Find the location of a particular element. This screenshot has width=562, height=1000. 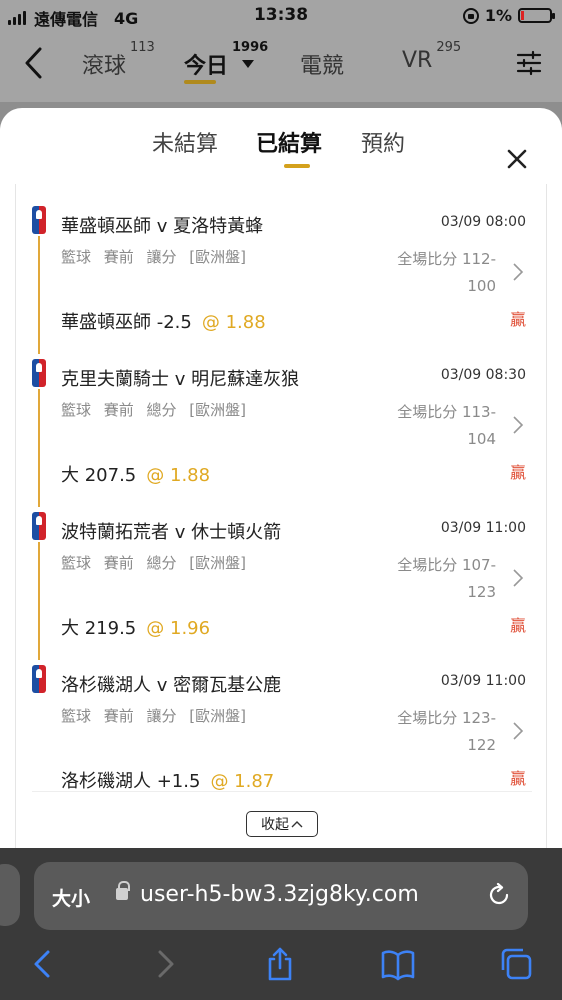

bet-odds: @ 1.87 is located at coordinates (242, 781).